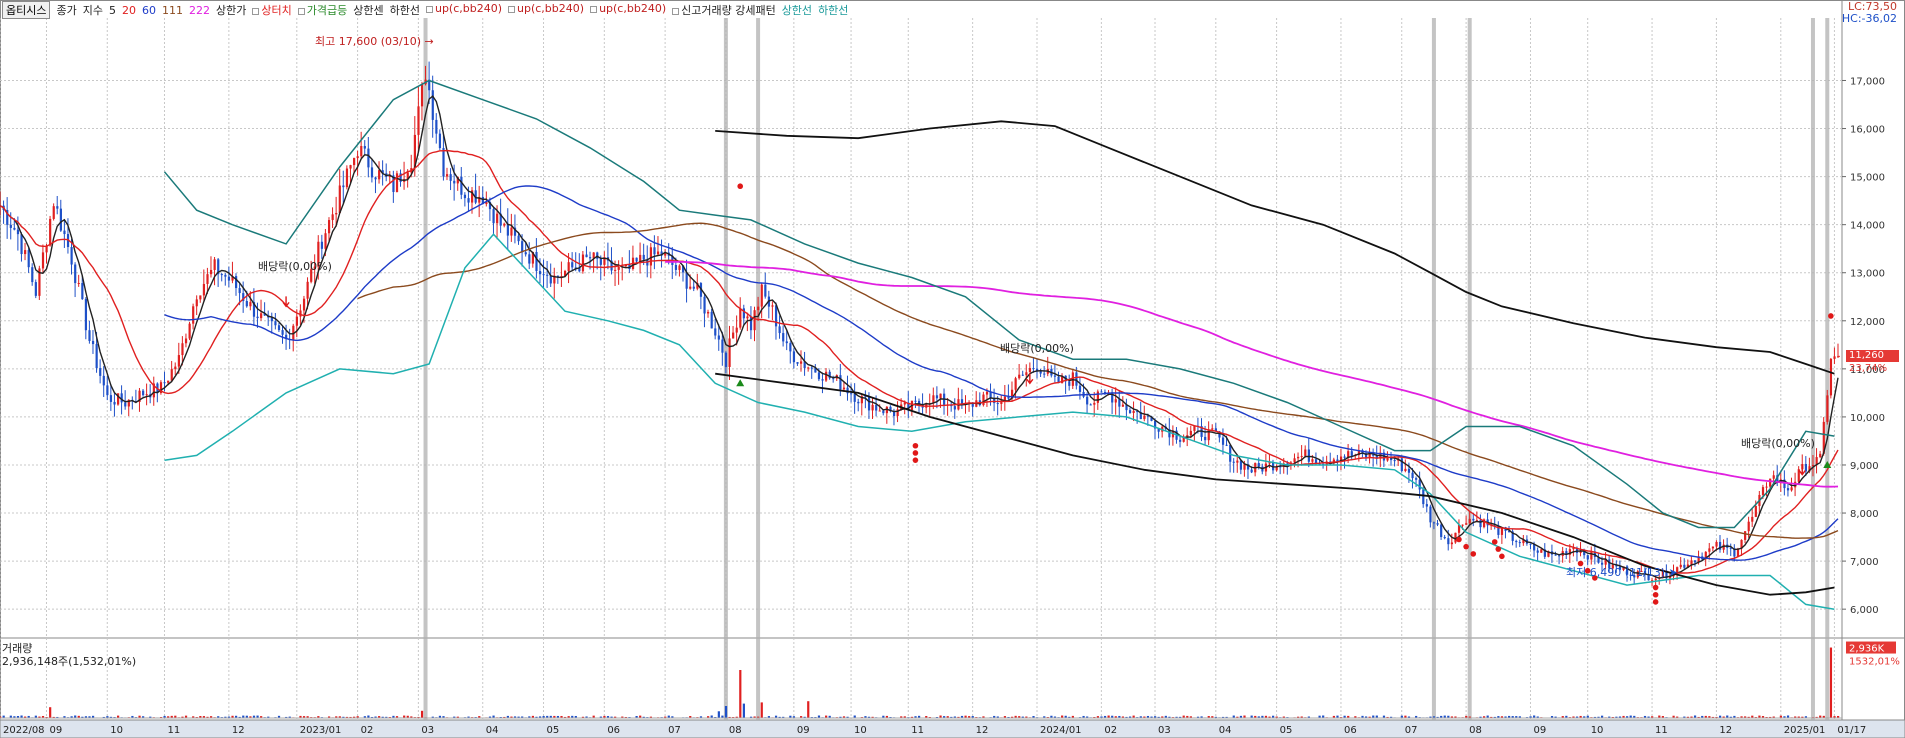  I want to click on indicator-label-2: 가격급등, so click(322, 10).